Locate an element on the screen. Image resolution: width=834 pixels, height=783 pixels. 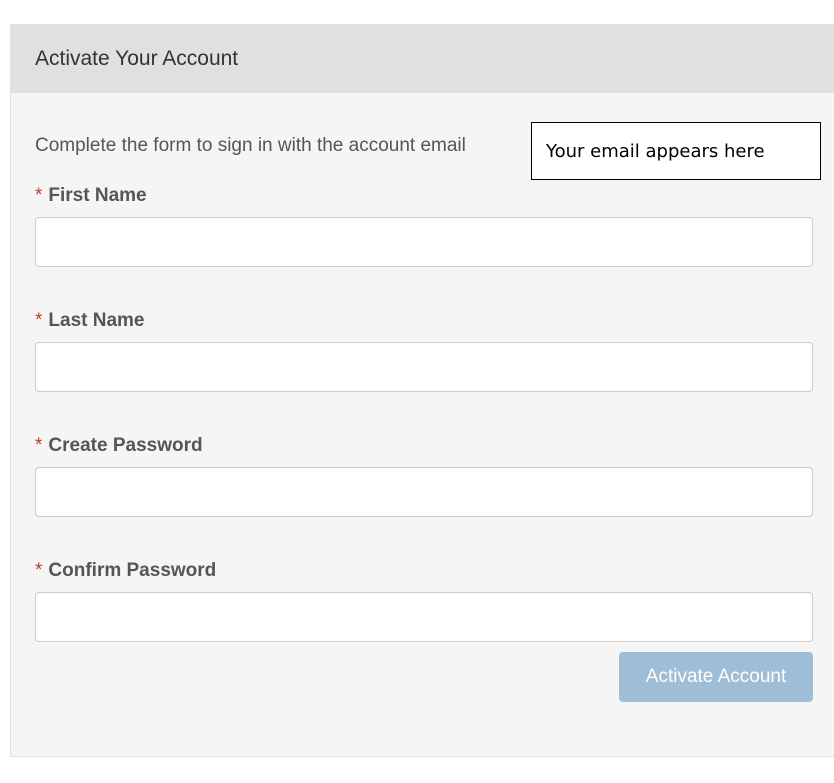
first-name-label: * First Name is located at coordinates (91, 196).